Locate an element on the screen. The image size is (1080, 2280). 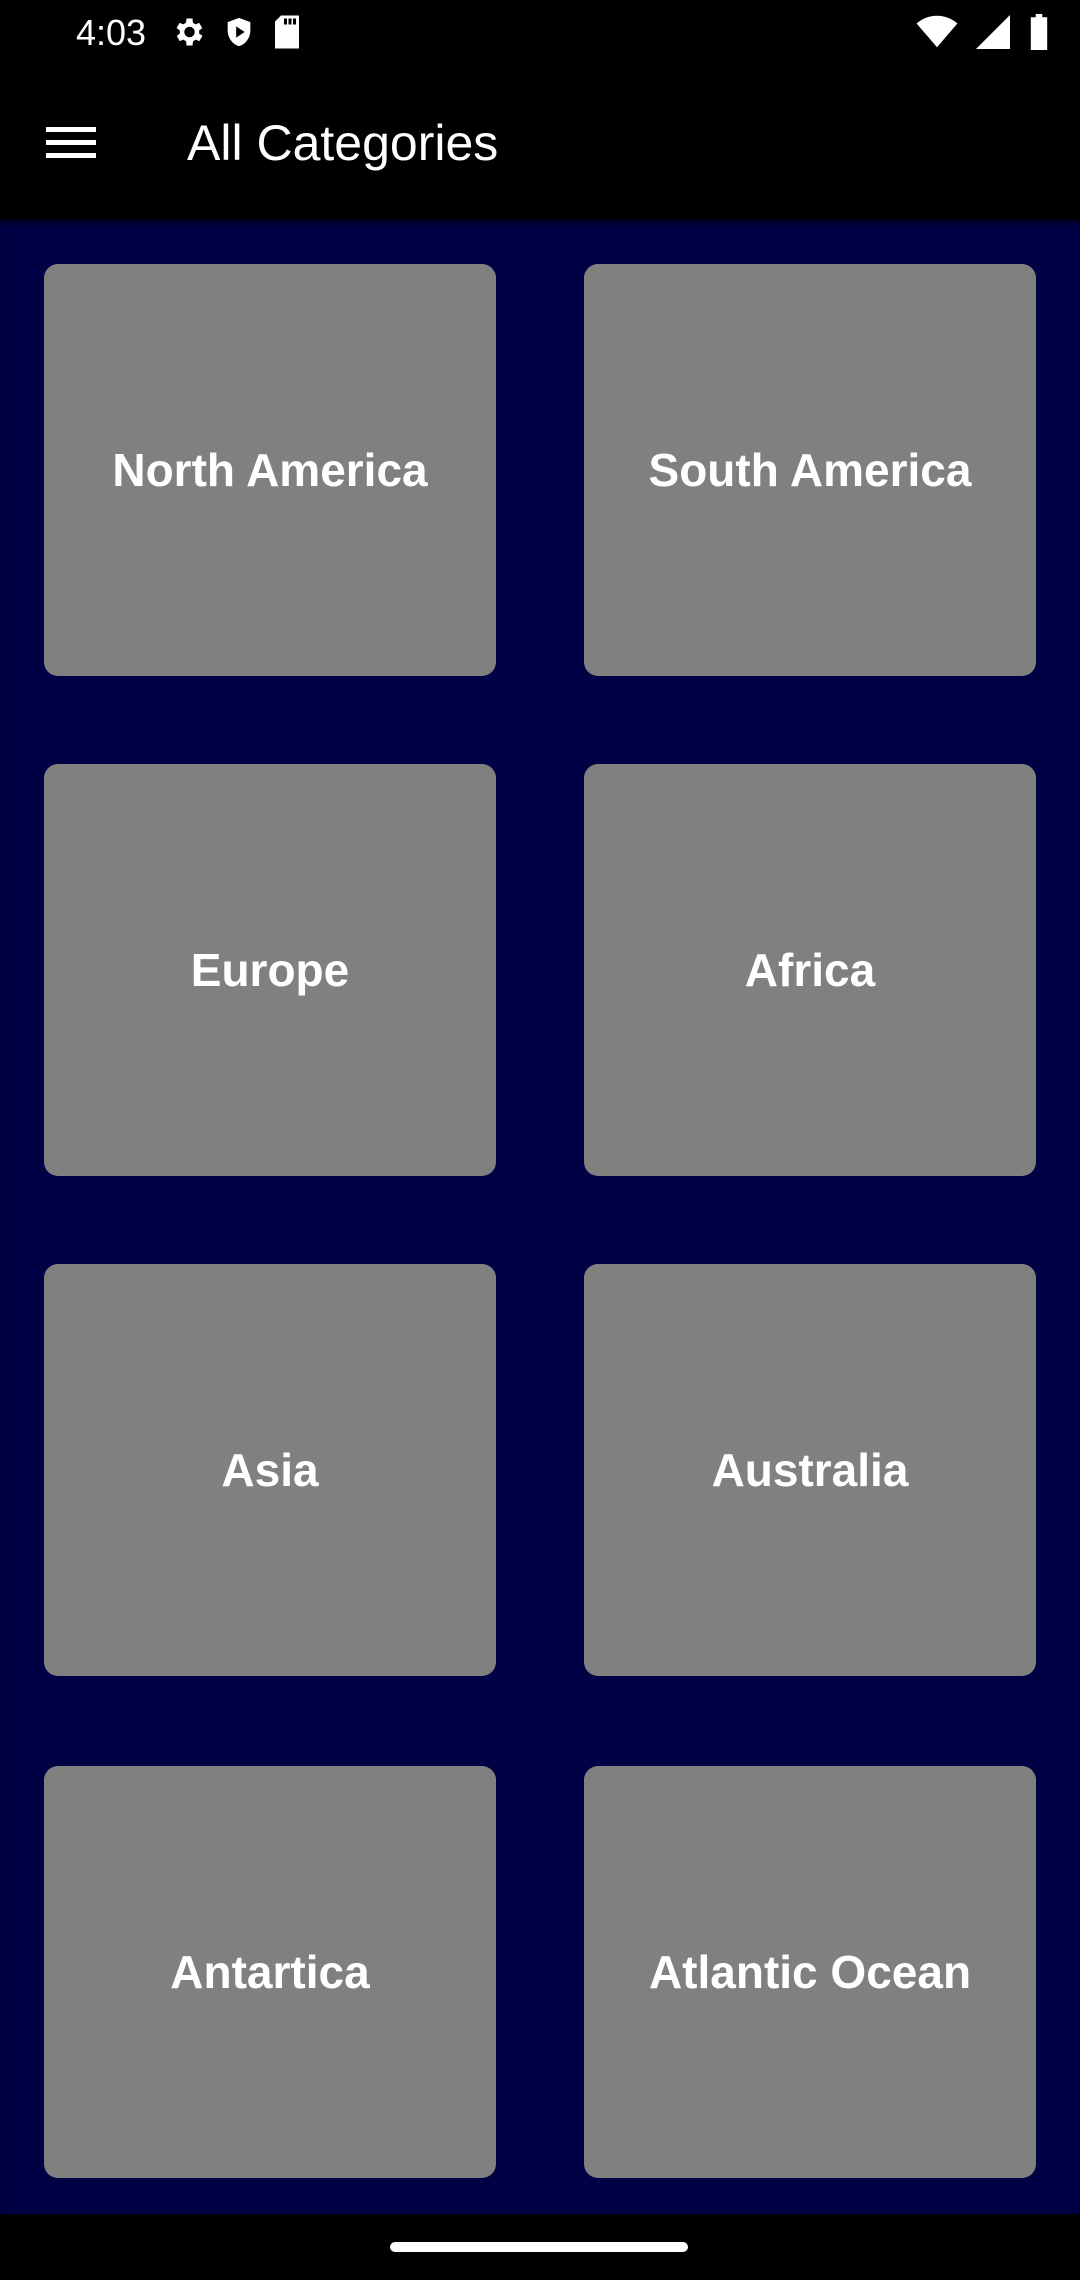
status-time: 4:03 is located at coordinates (111, 32).